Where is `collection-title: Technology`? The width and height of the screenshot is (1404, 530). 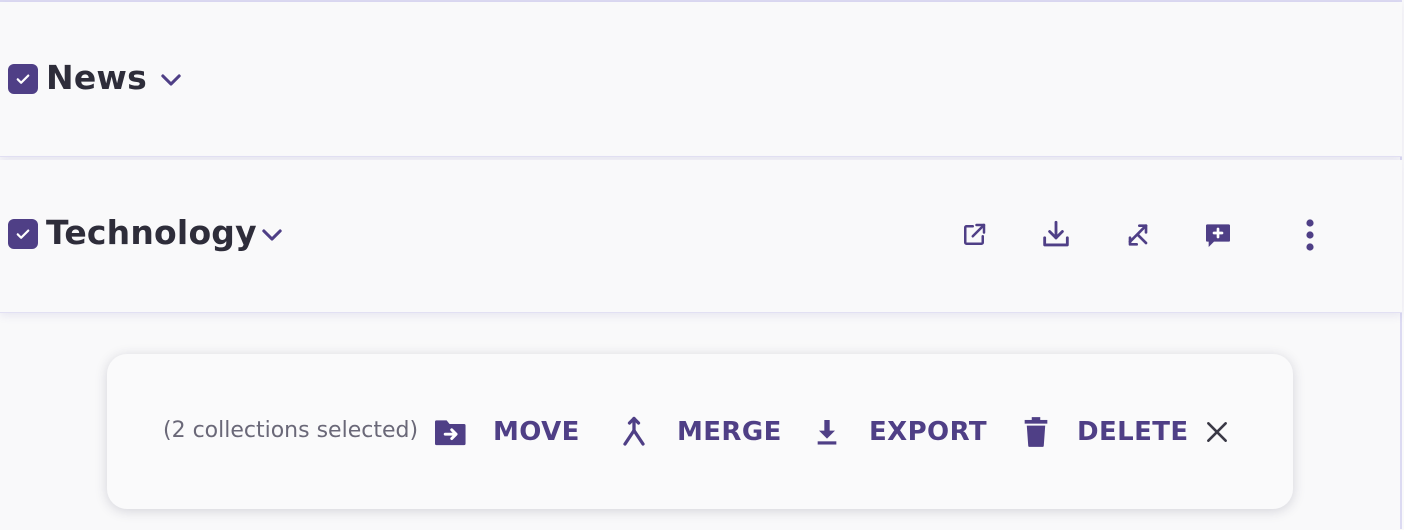
collection-title: Technology is located at coordinates (151, 232).